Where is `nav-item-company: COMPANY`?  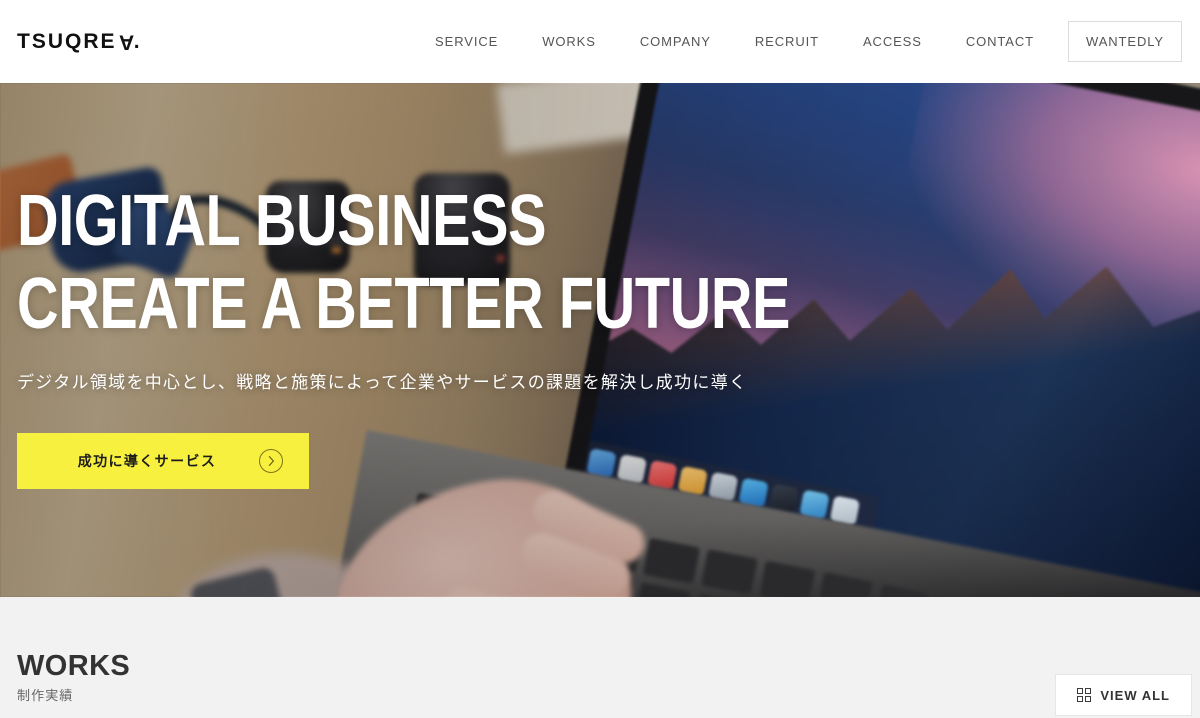 nav-item-company: COMPANY is located at coordinates (675, 41).